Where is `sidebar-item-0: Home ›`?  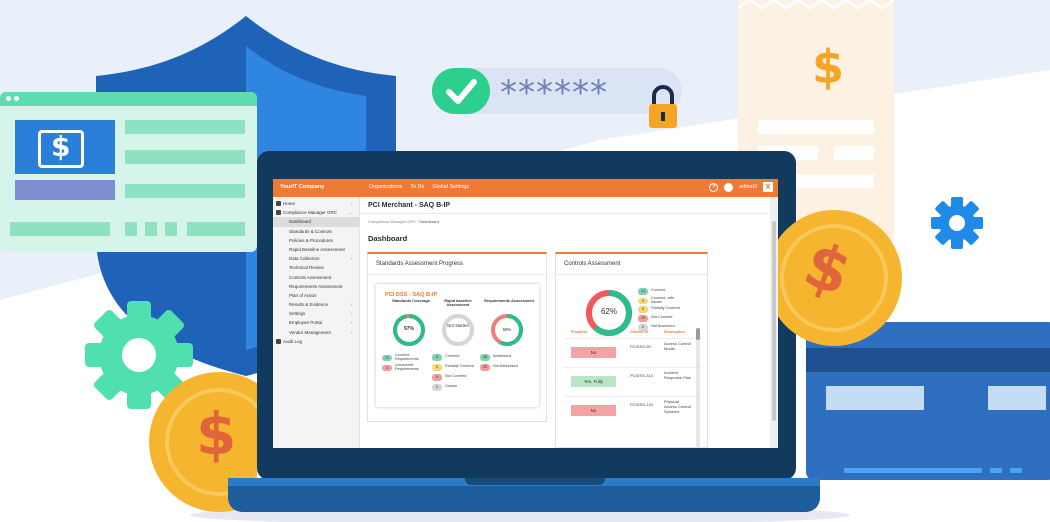 sidebar-item-0: Home › is located at coordinates (316, 203).